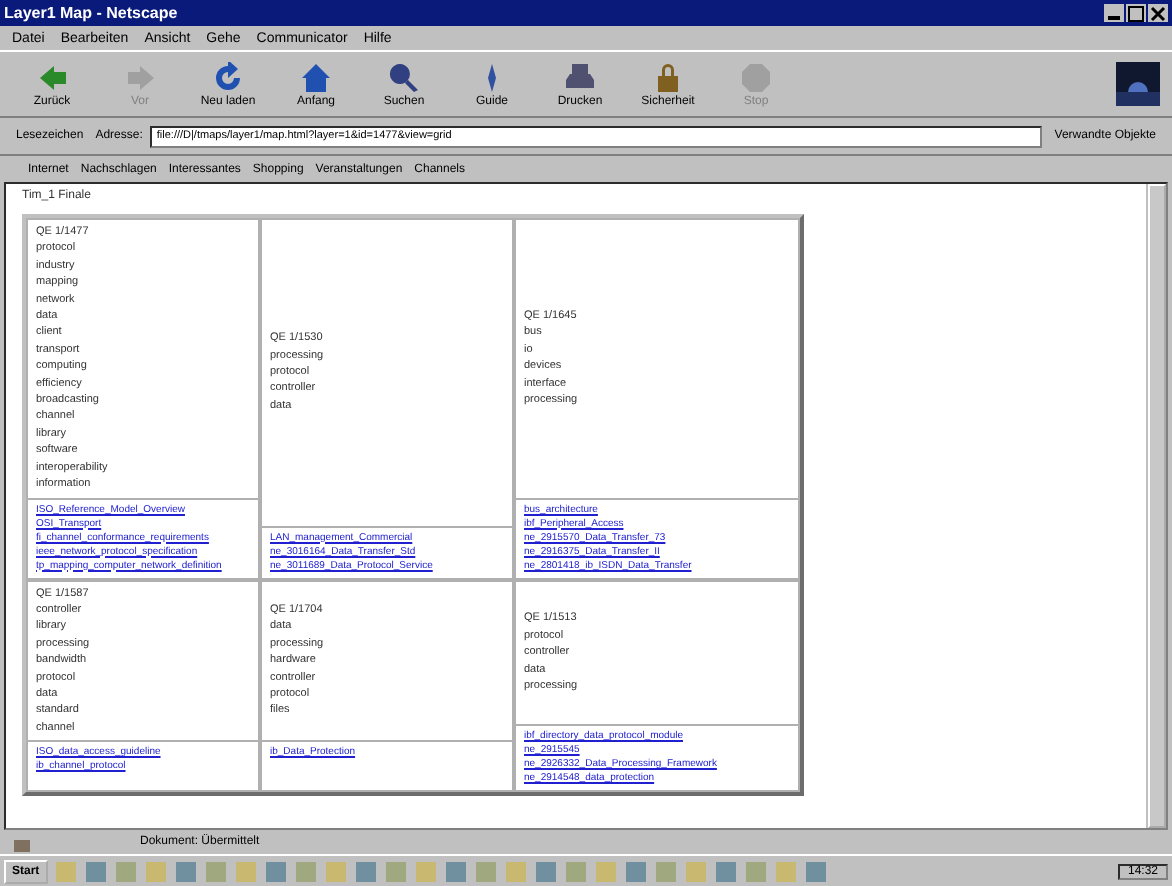  Describe the element at coordinates (228, 77) in the screenshot. I see `reload-icon` at that location.